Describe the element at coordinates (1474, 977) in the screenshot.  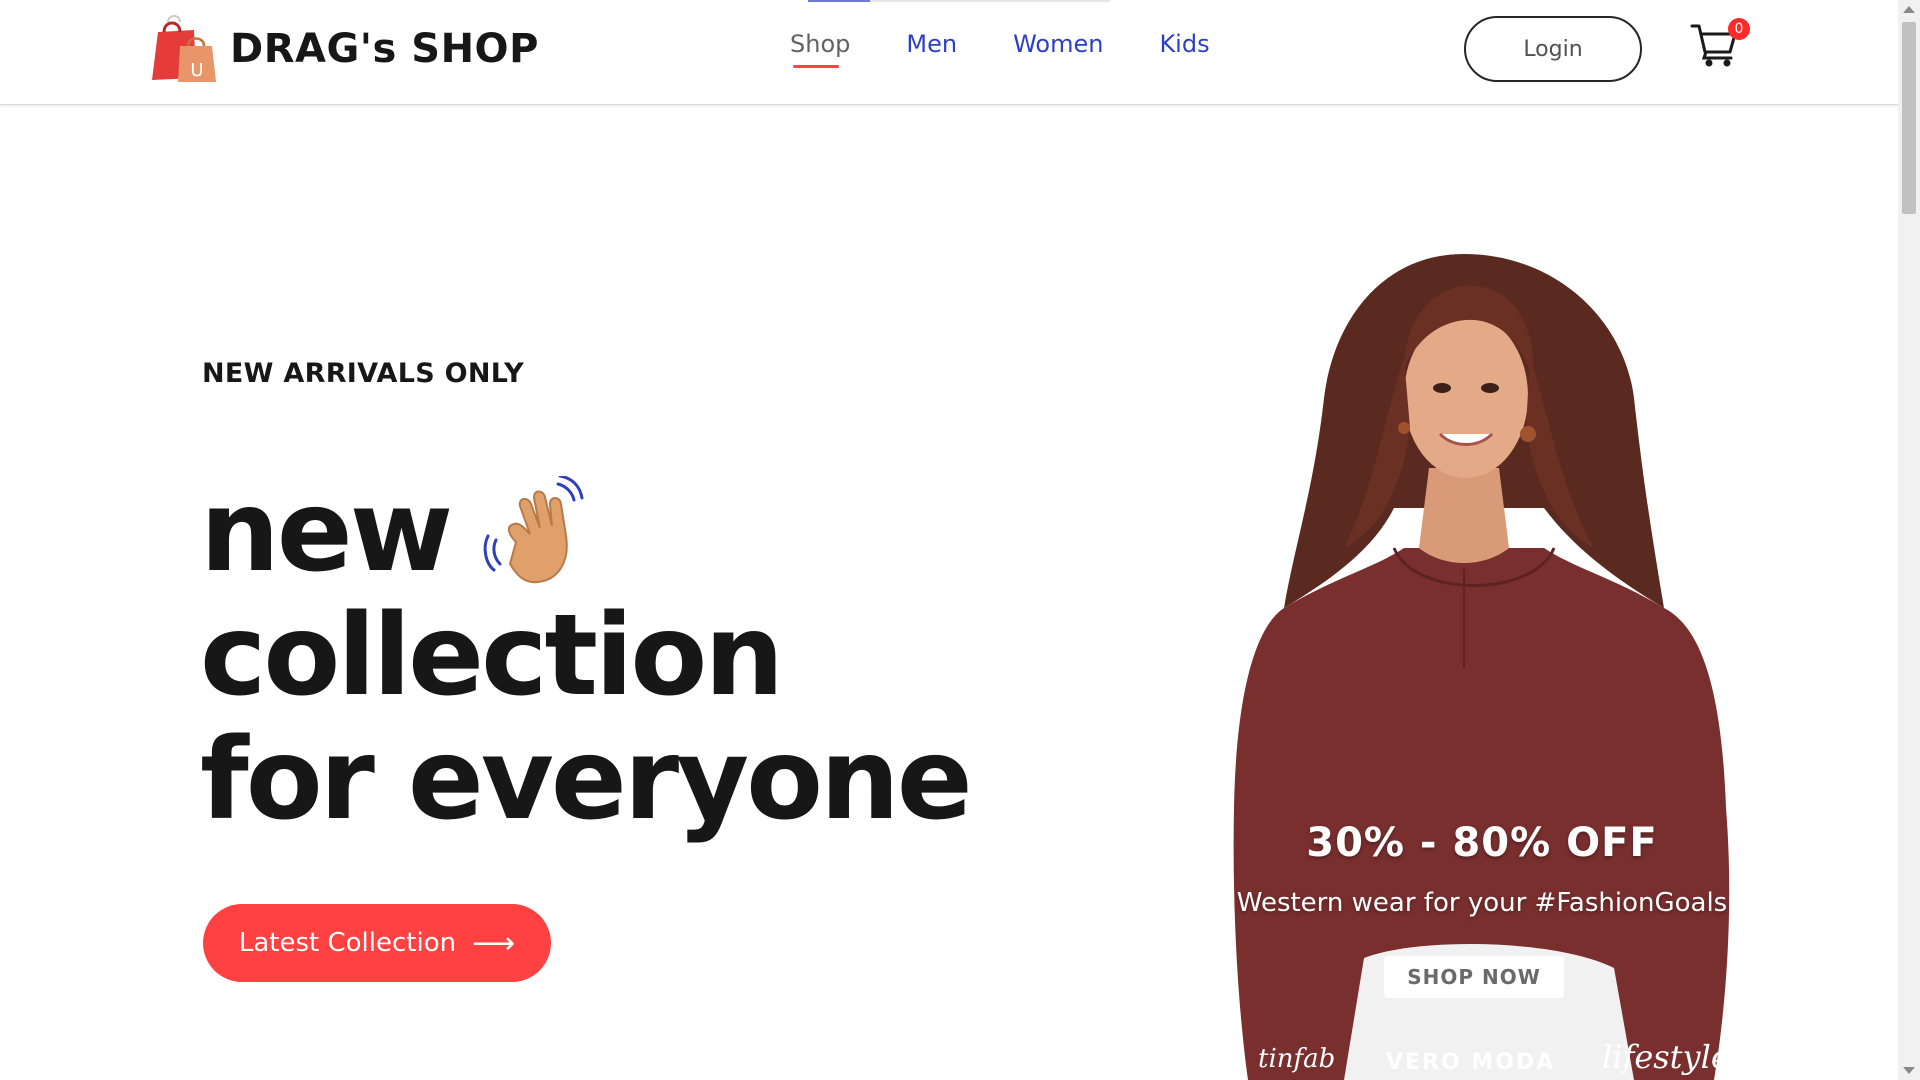
I see `shop-now-button: SHOP NOW` at that location.